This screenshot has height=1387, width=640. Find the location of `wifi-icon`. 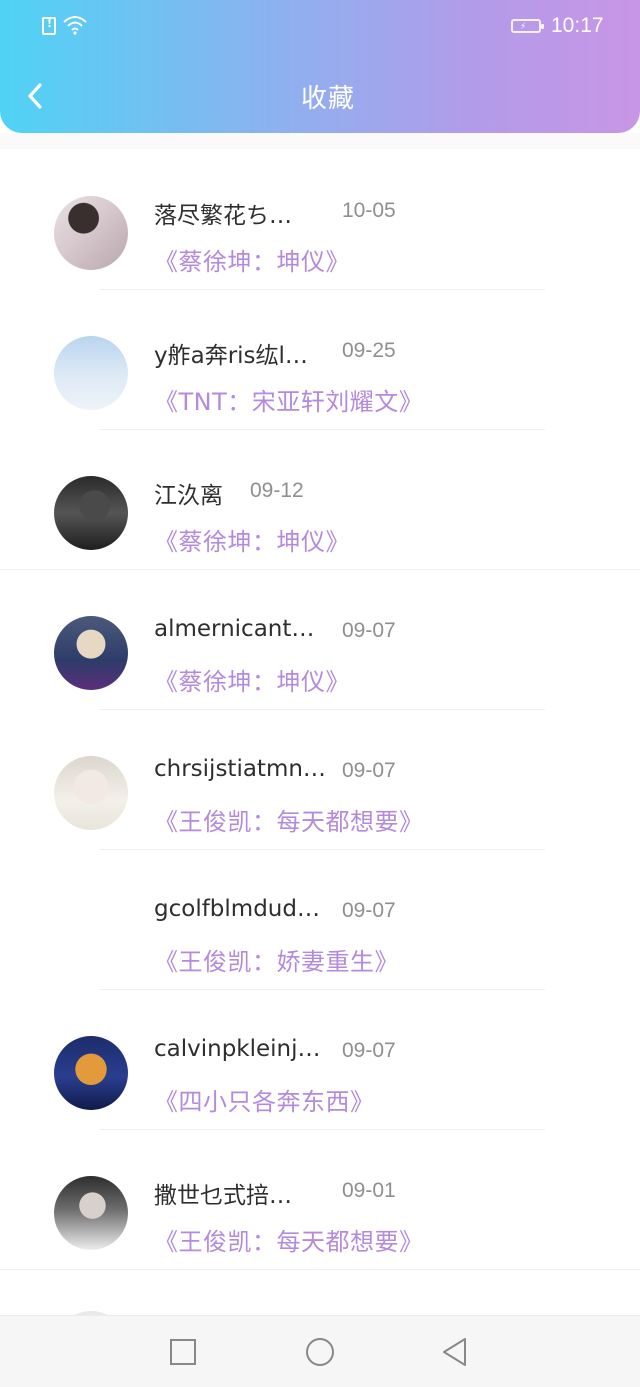

wifi-icon is located at coordinates (75, 25).